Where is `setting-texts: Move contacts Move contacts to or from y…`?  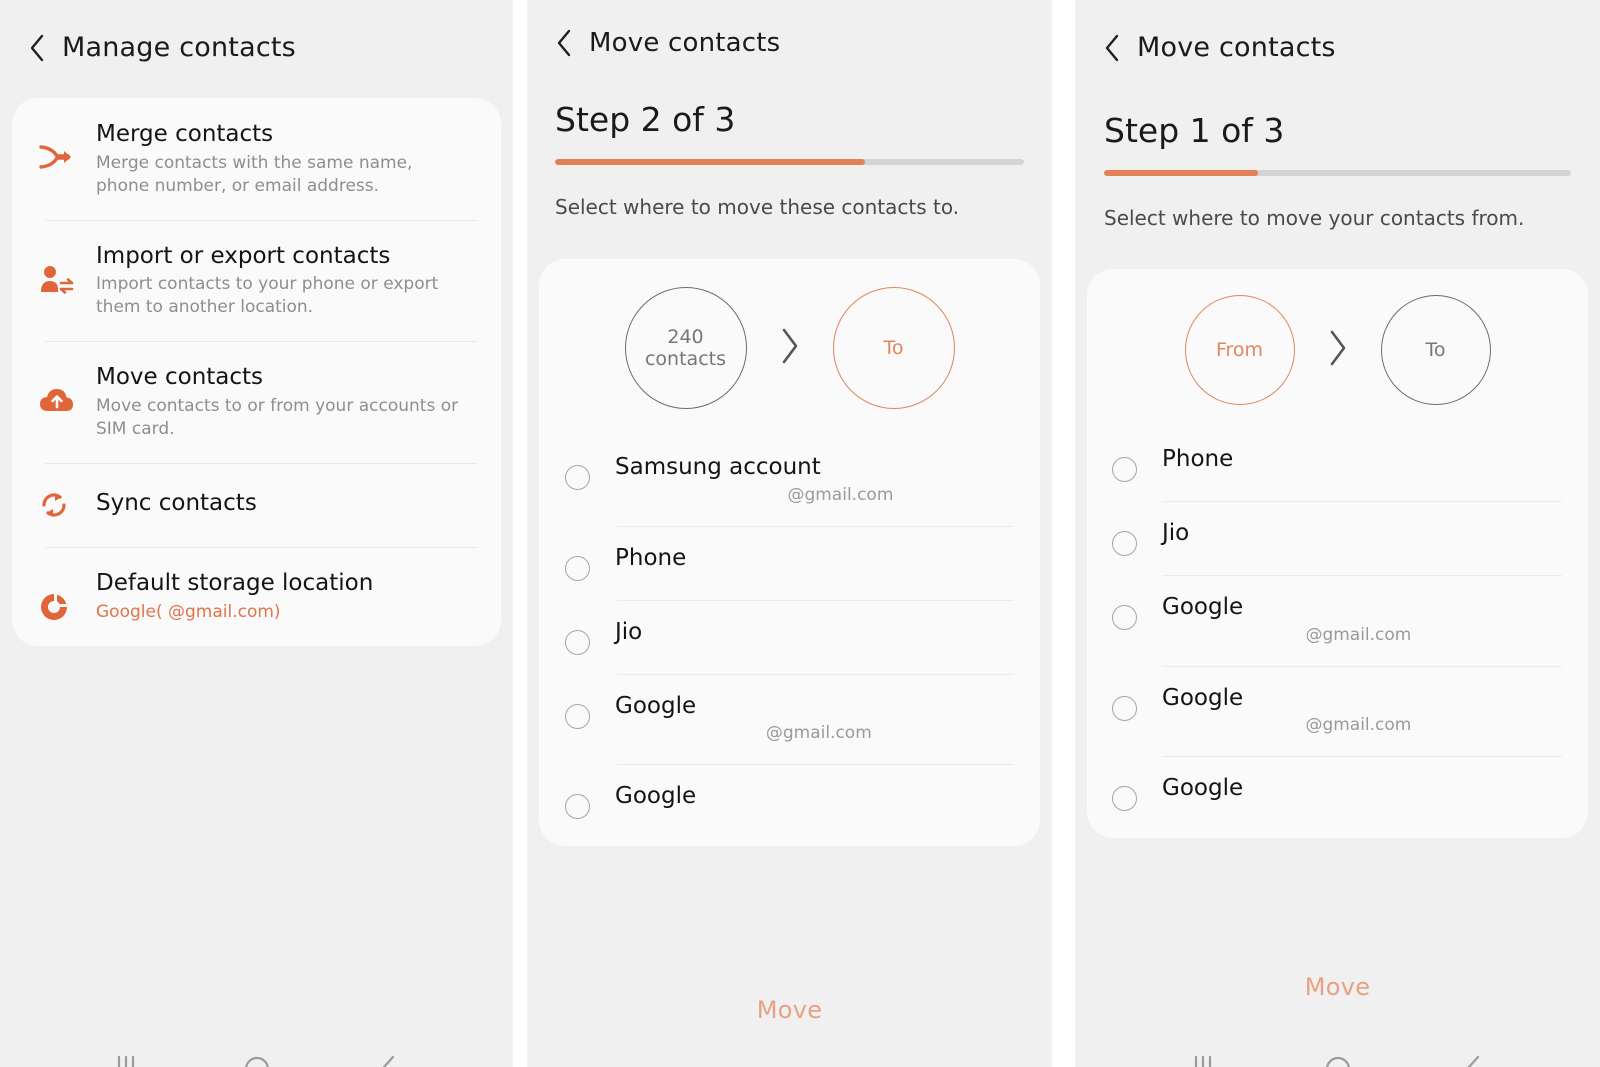 setting-texts: Move contacts Move contacts to or from y… is located at coordinates (286, 402).